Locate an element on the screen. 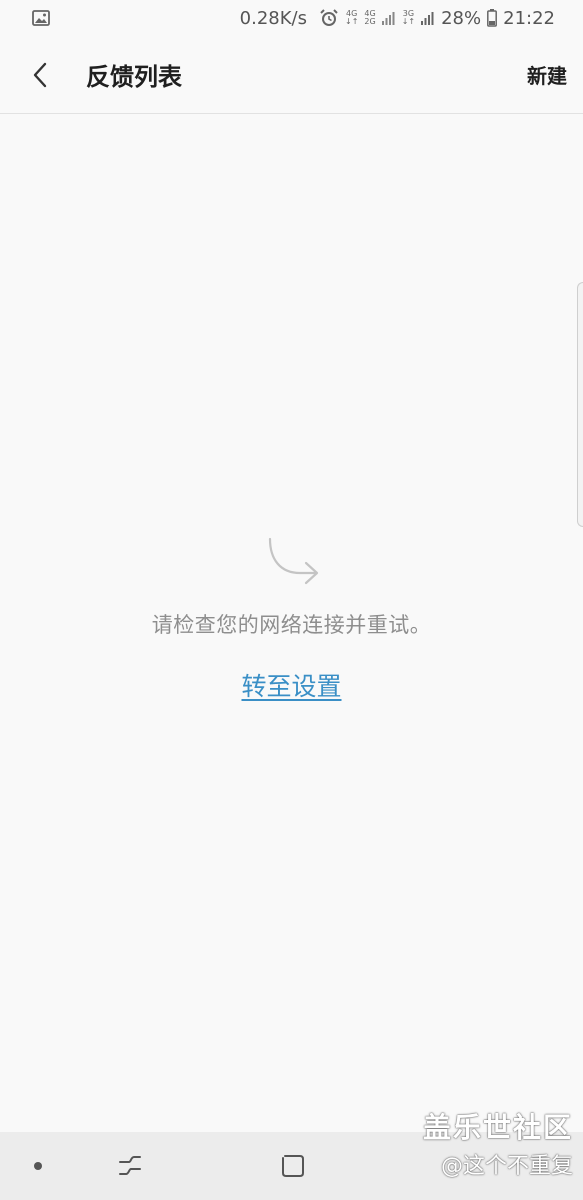 This screenshot has height=1200, width=583. empty-state: 请检查您的网络连接并重试。 转至设置 is located at coordinates (291, 619).